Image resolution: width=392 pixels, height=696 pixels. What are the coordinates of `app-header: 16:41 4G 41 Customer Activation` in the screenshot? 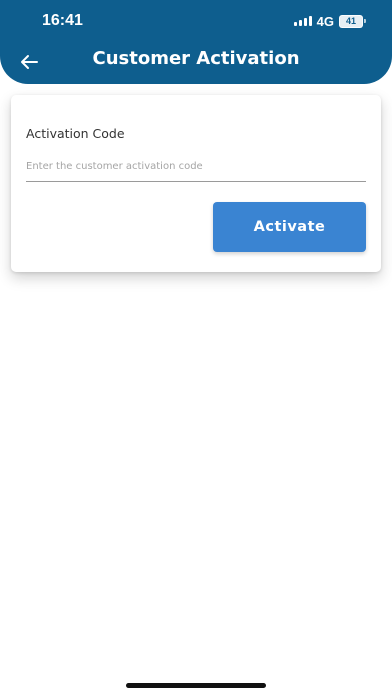 It's located at (196, 42).